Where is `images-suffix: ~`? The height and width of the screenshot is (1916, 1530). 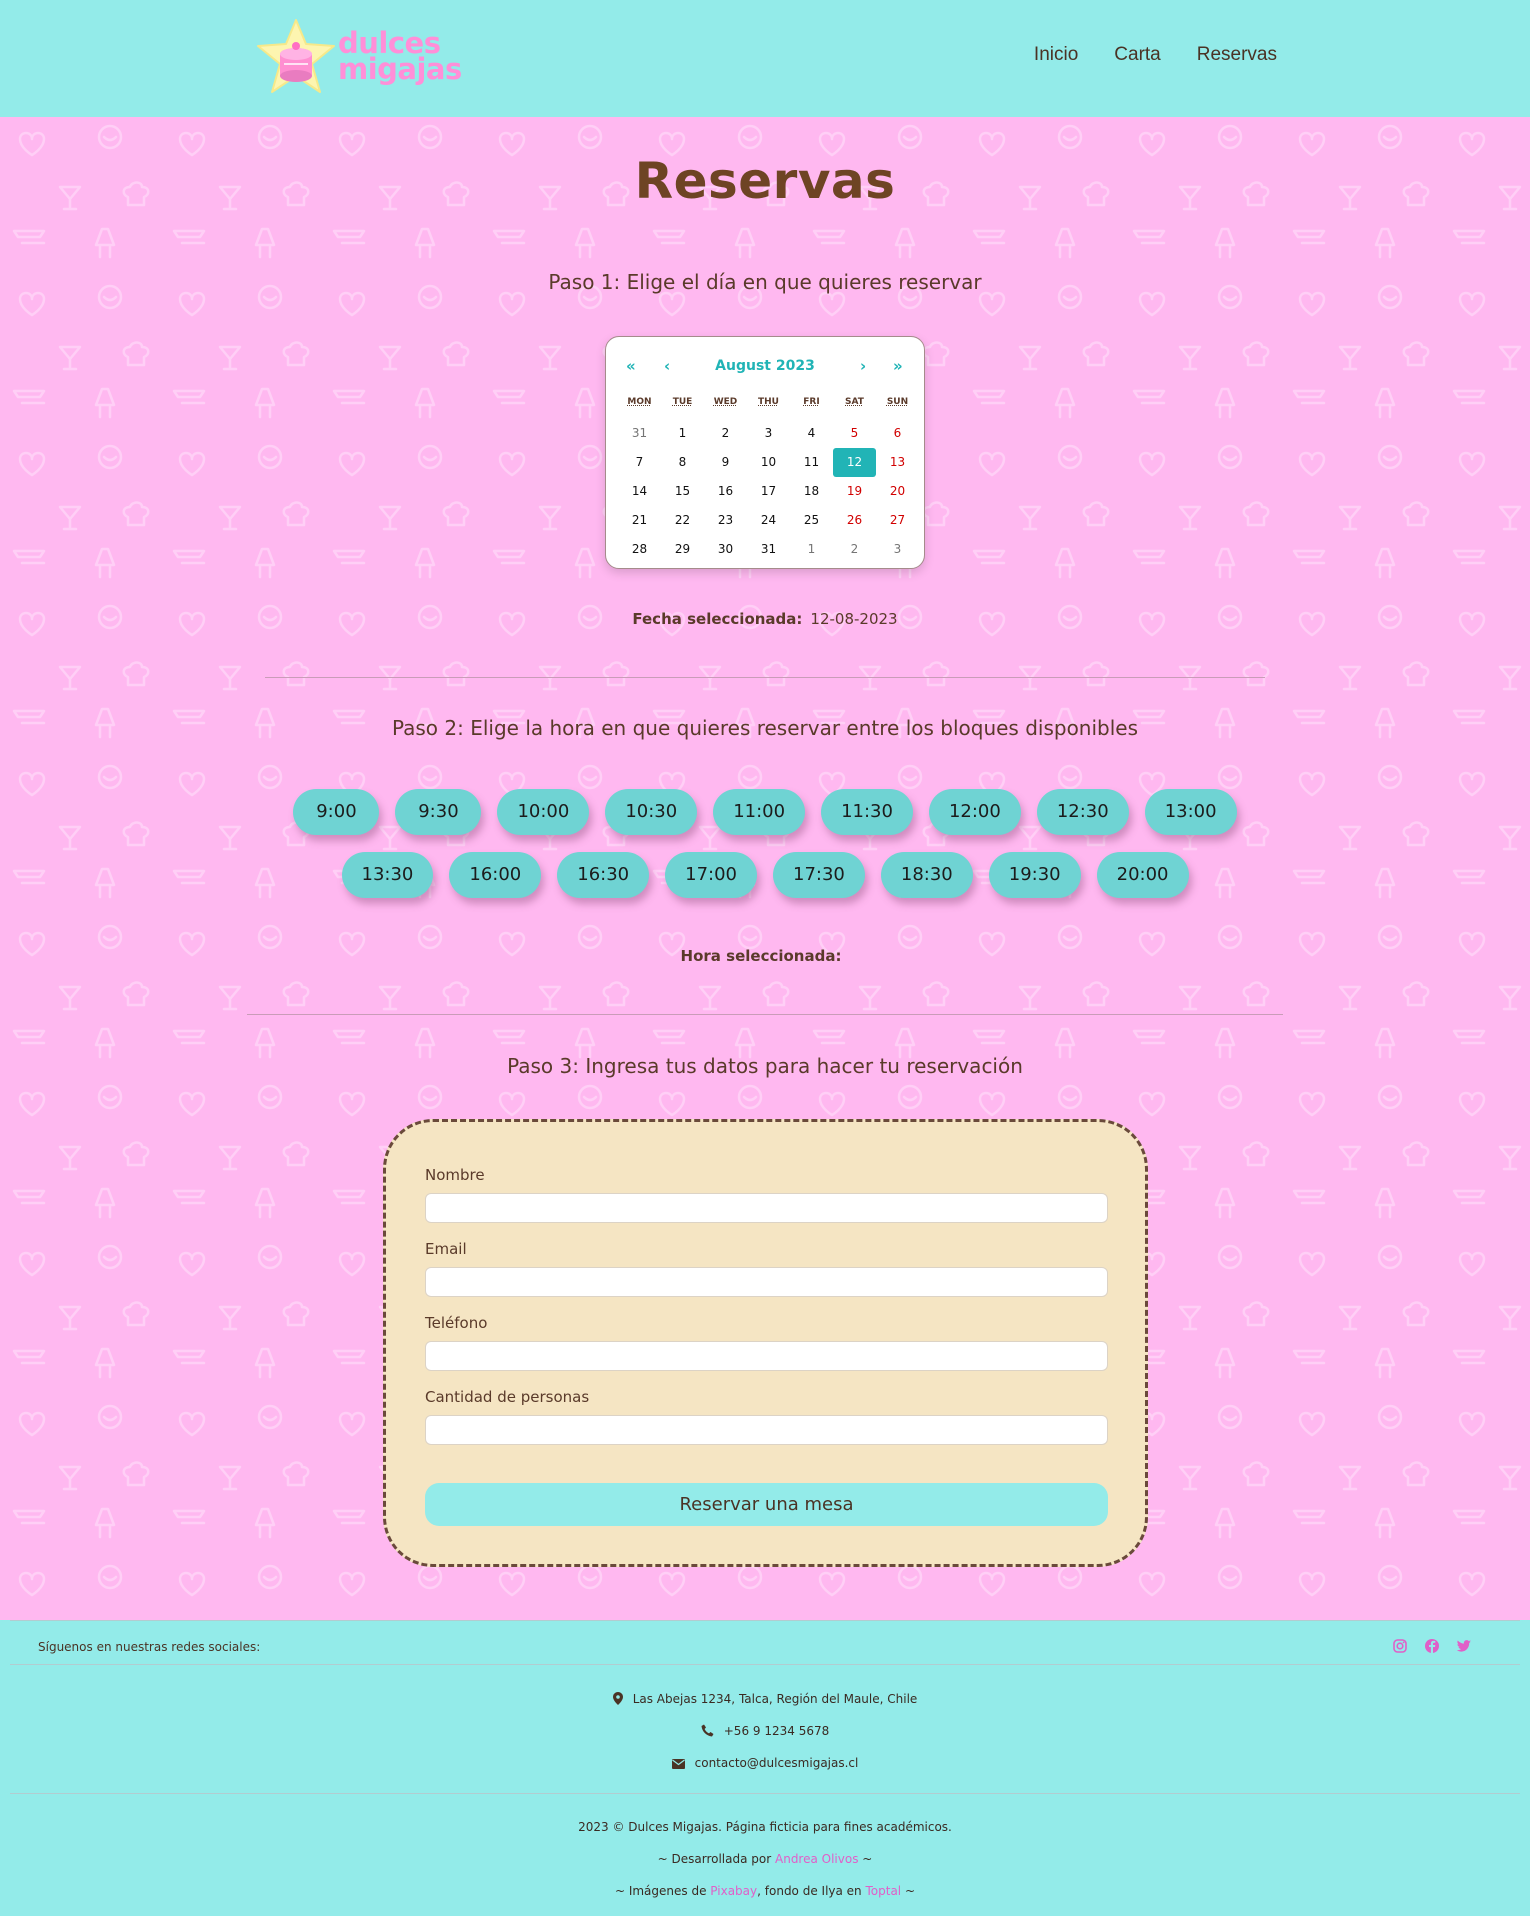
images-suffix: ~ is located at coordinates (910, 1891).